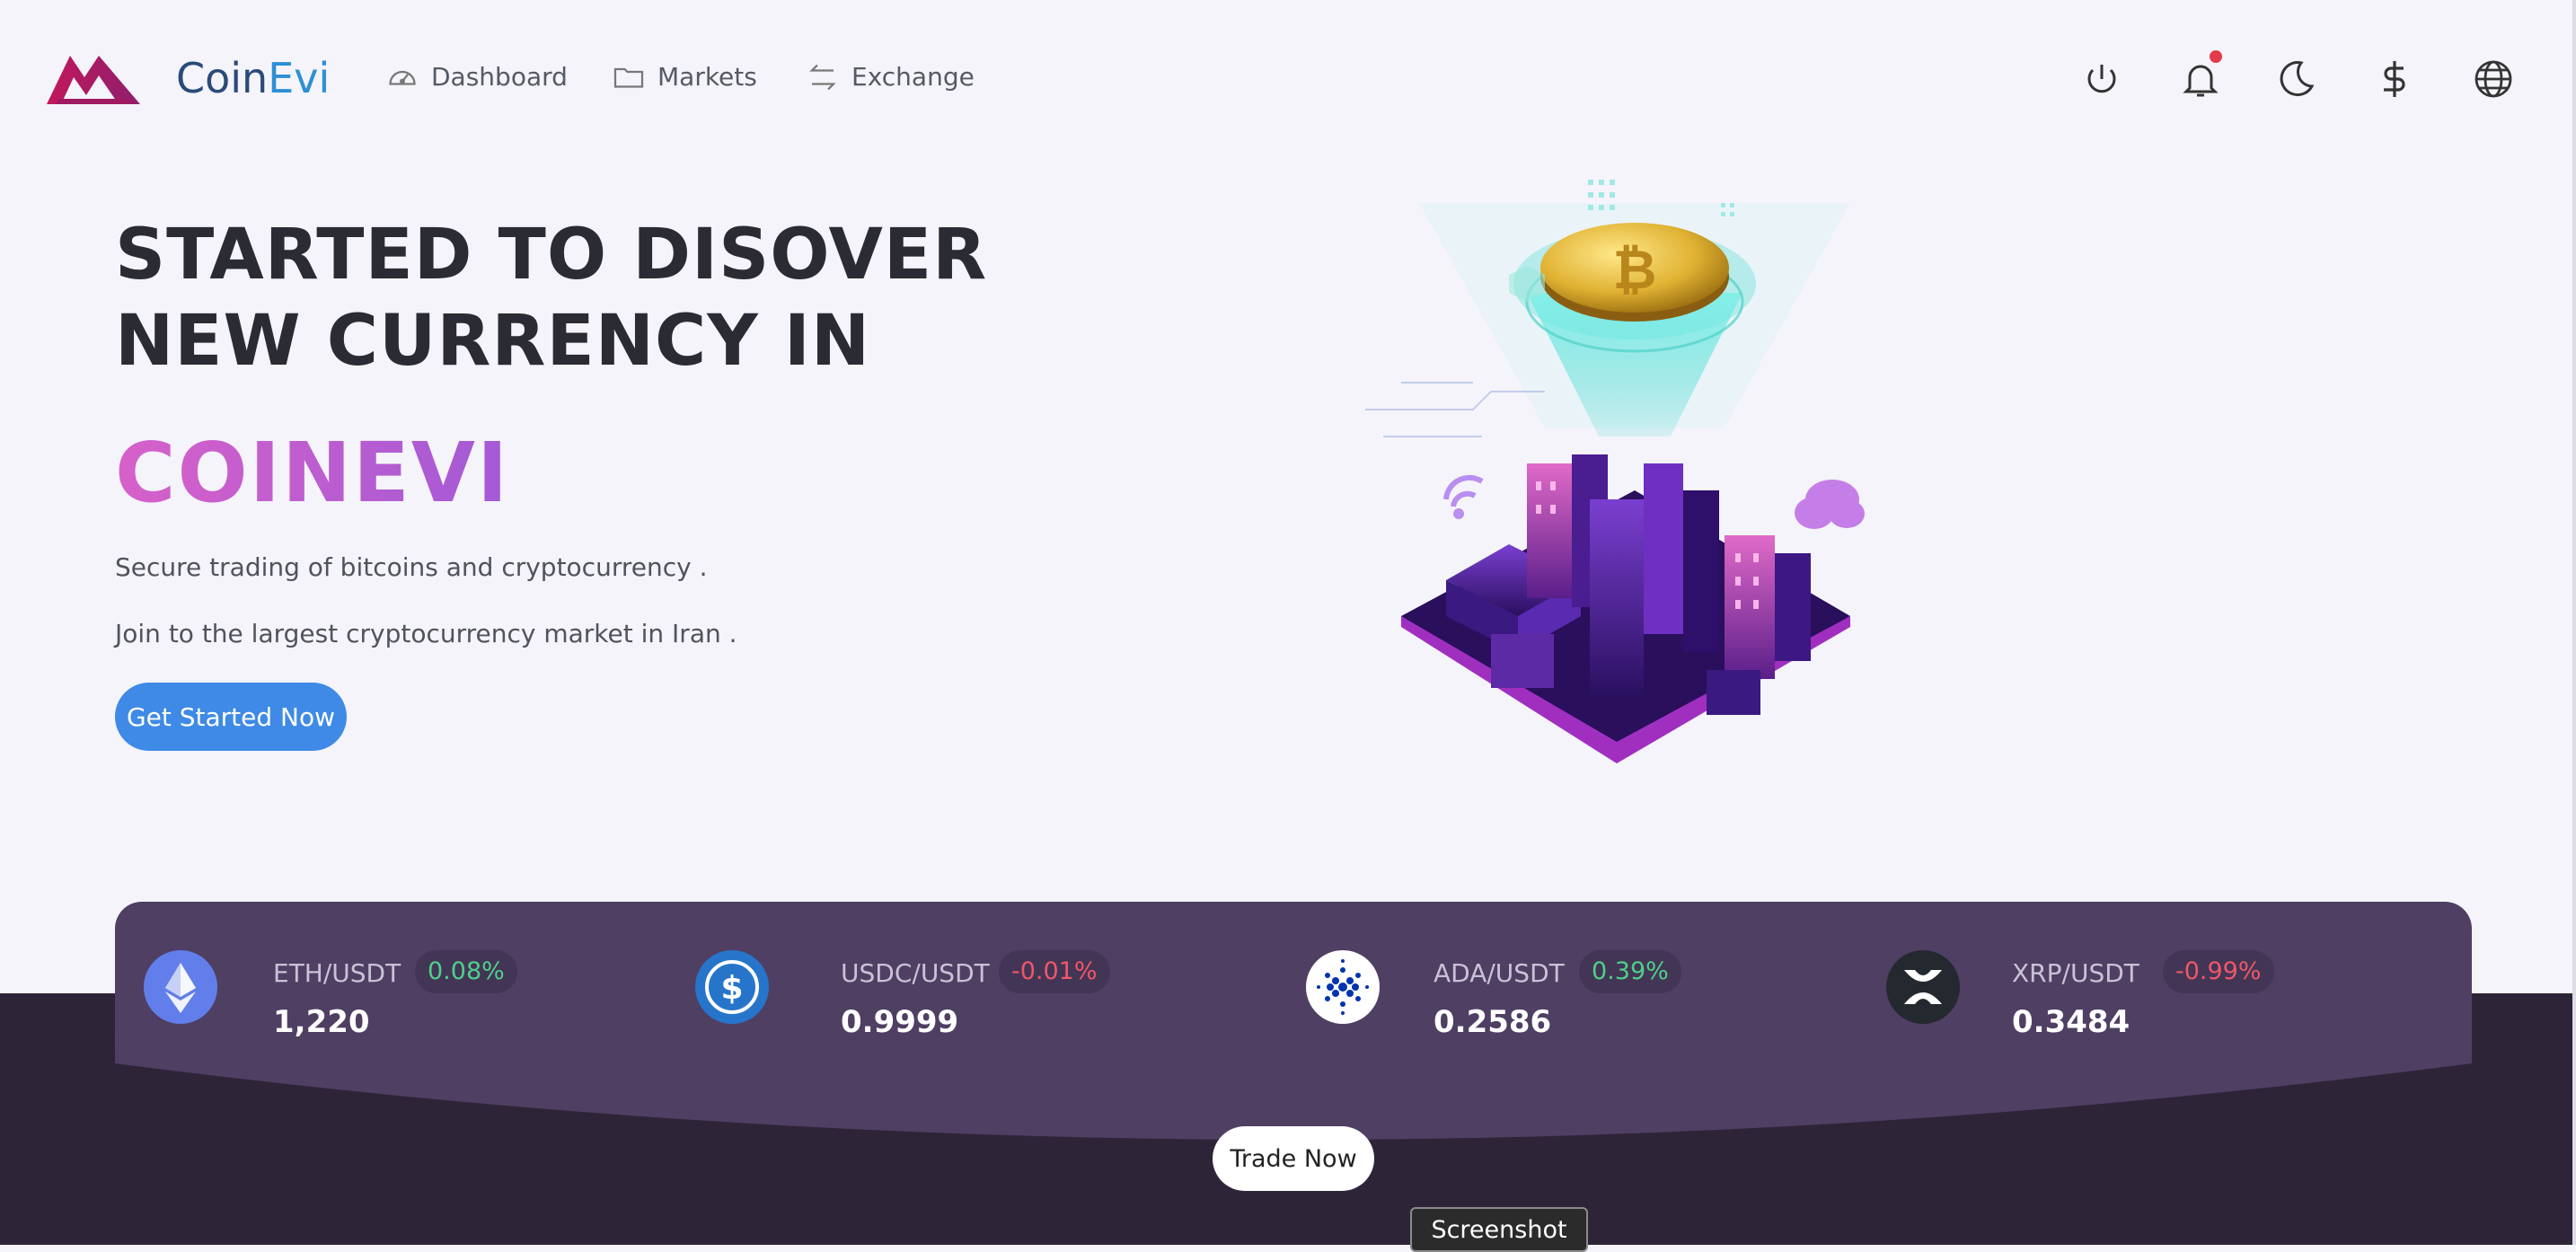  I want to click on exchange-arrows-icon, so click(822, 78).